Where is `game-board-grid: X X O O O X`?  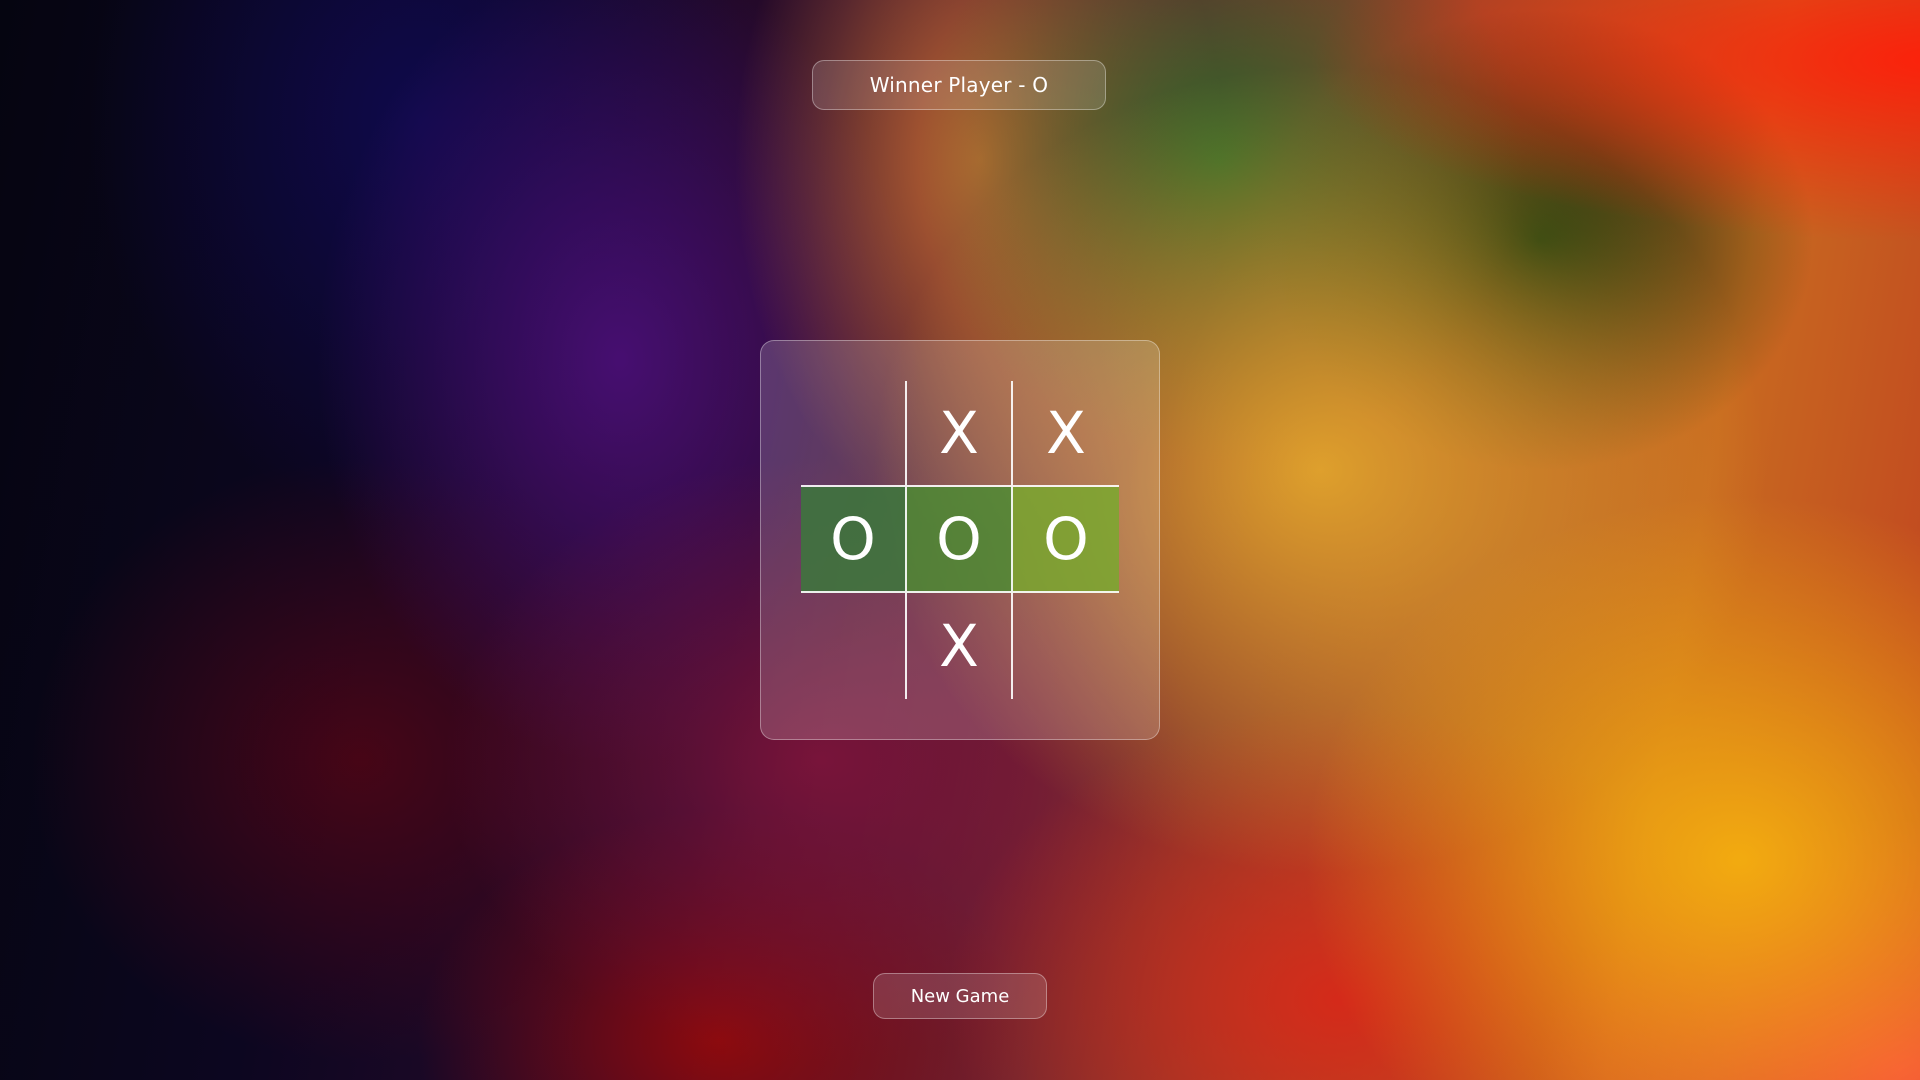 game-board-grid: X X O O O X is located at coordinates (960, 540).